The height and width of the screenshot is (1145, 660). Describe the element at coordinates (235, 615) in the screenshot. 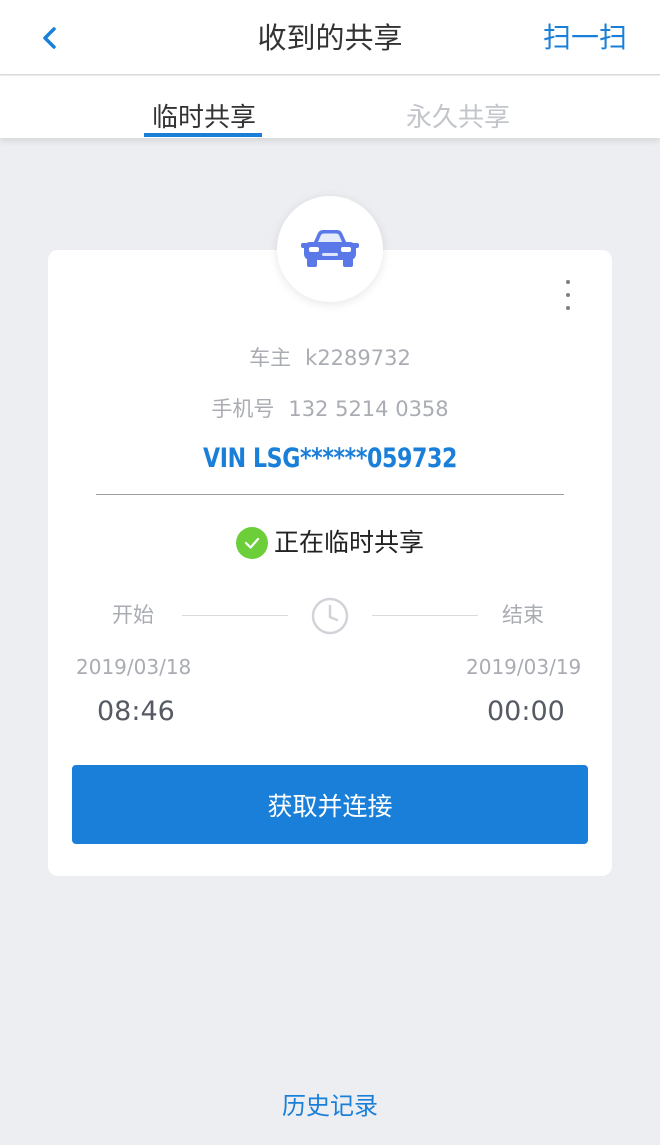

I see `timeline-left` at that location.